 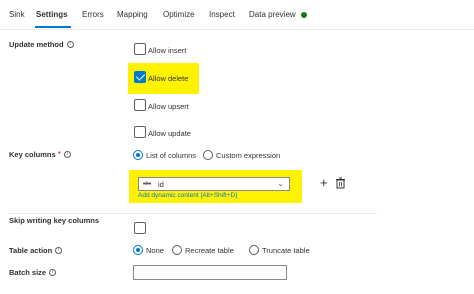 I want to click on required-marker: *, so click(x=59, y=154).